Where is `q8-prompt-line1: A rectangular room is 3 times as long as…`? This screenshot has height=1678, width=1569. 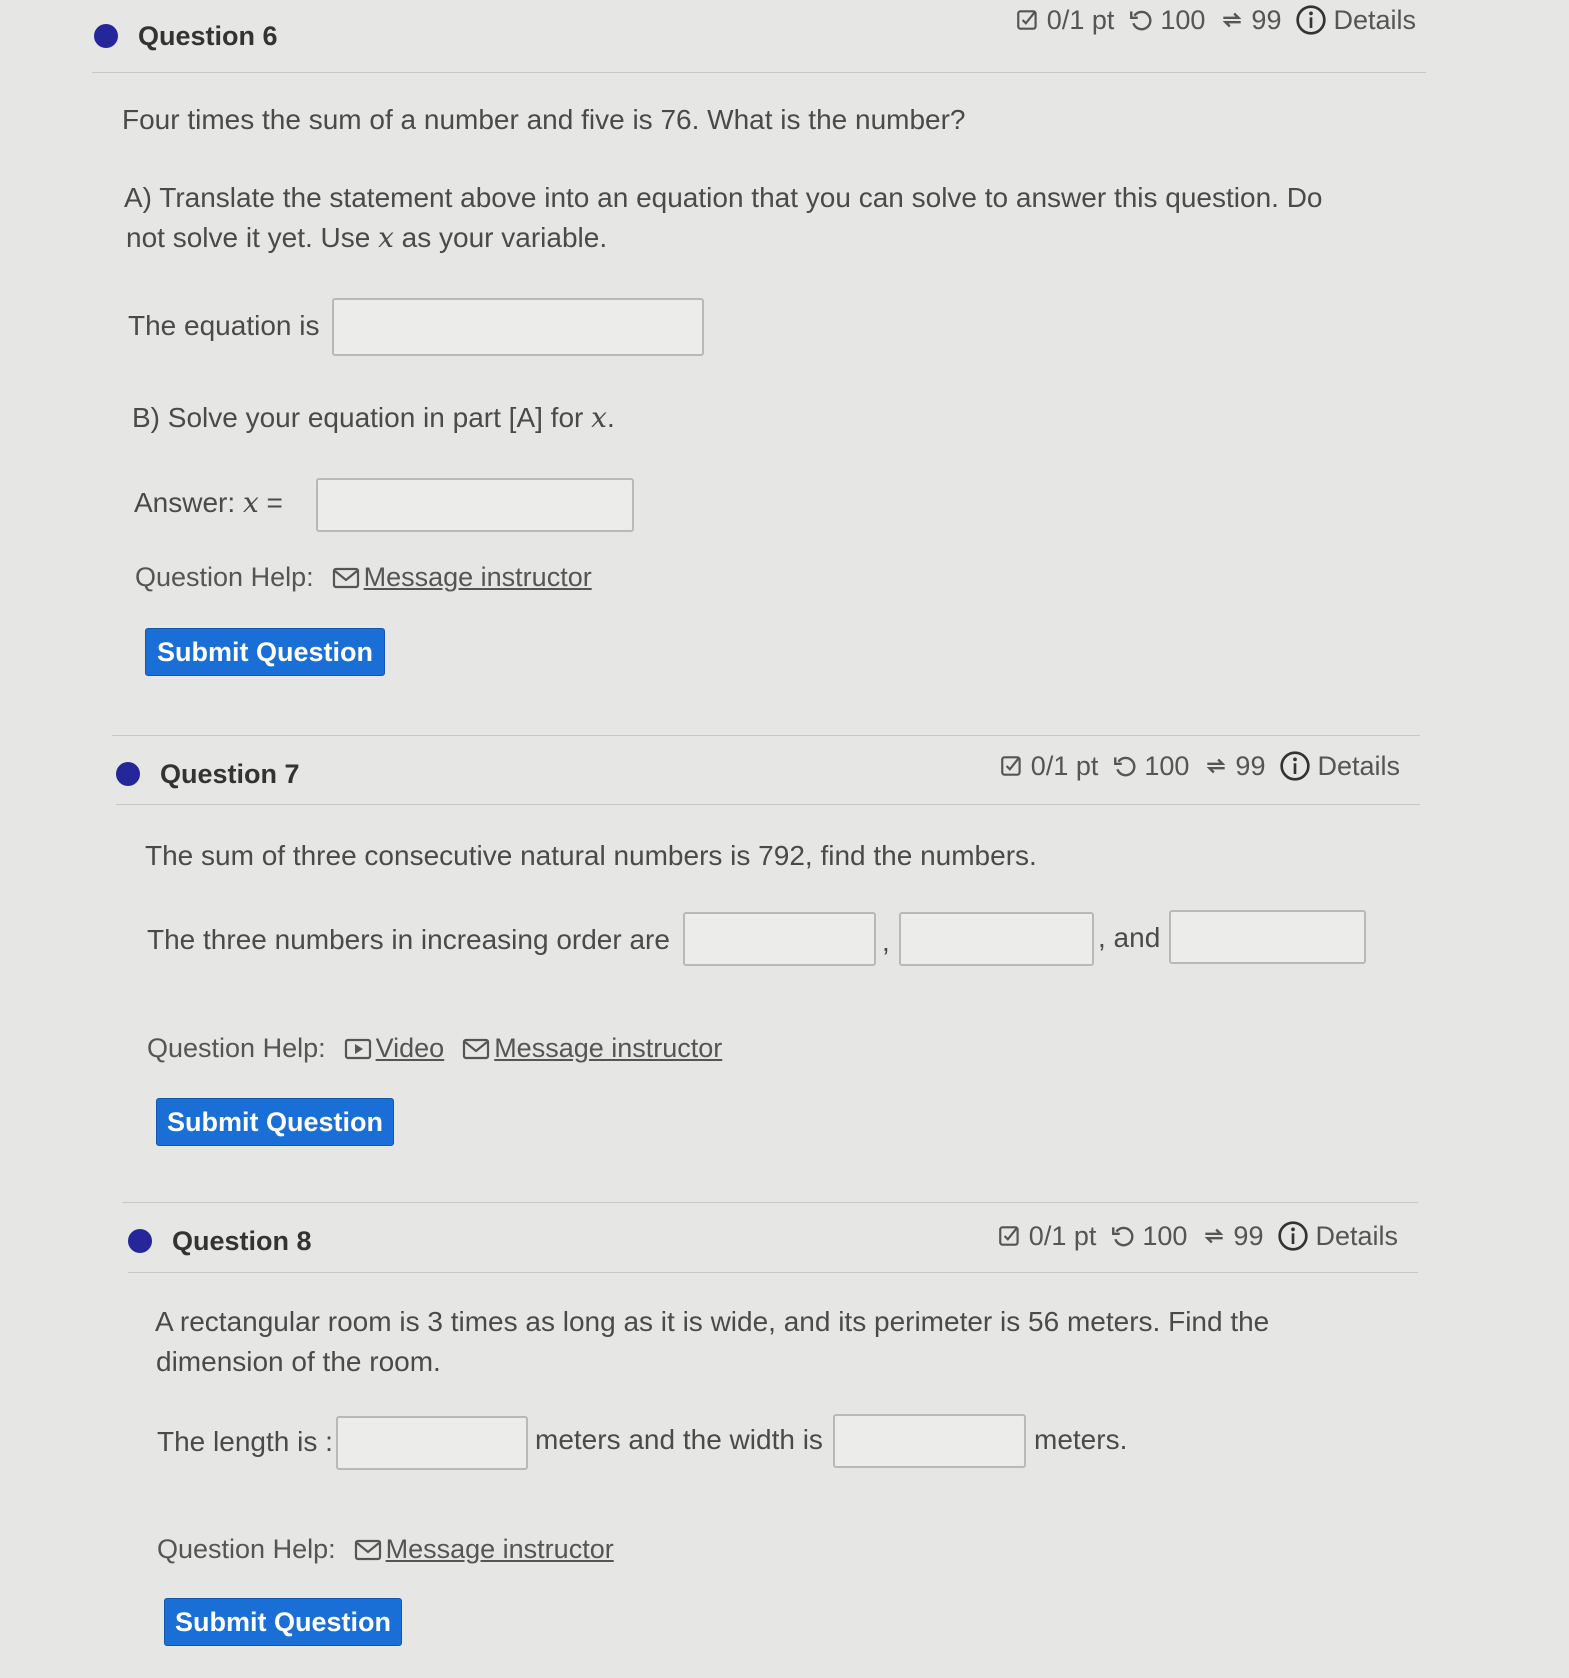 q8-prompt-line1: A rectangular room is 3 times as long as… is located at coordinates (712, 1321).